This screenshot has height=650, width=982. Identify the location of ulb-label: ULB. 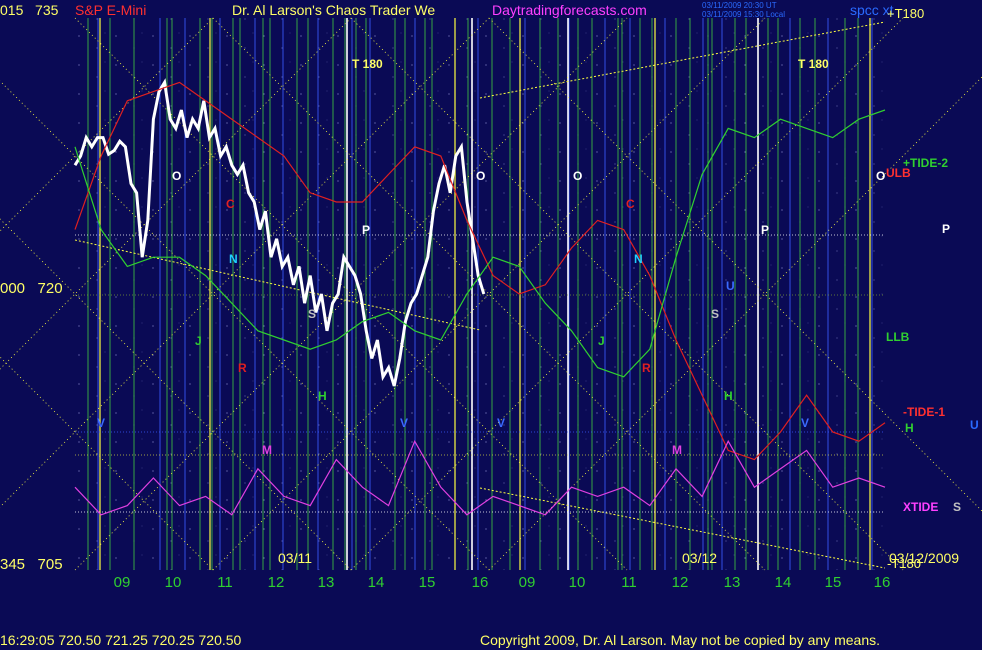
(898, 173).